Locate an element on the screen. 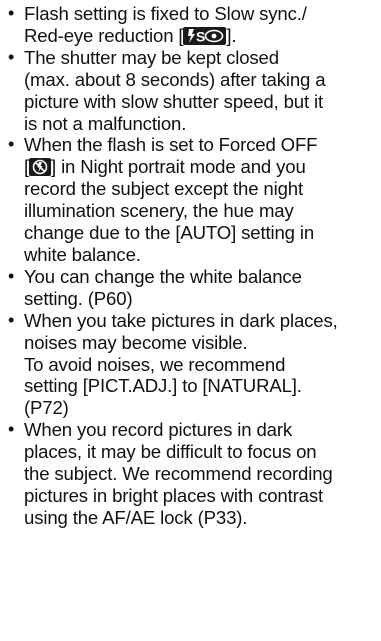 The height and width of the screenshot is (641, 381). line-text: You can change the white balance is located at coordinates (163, 276).